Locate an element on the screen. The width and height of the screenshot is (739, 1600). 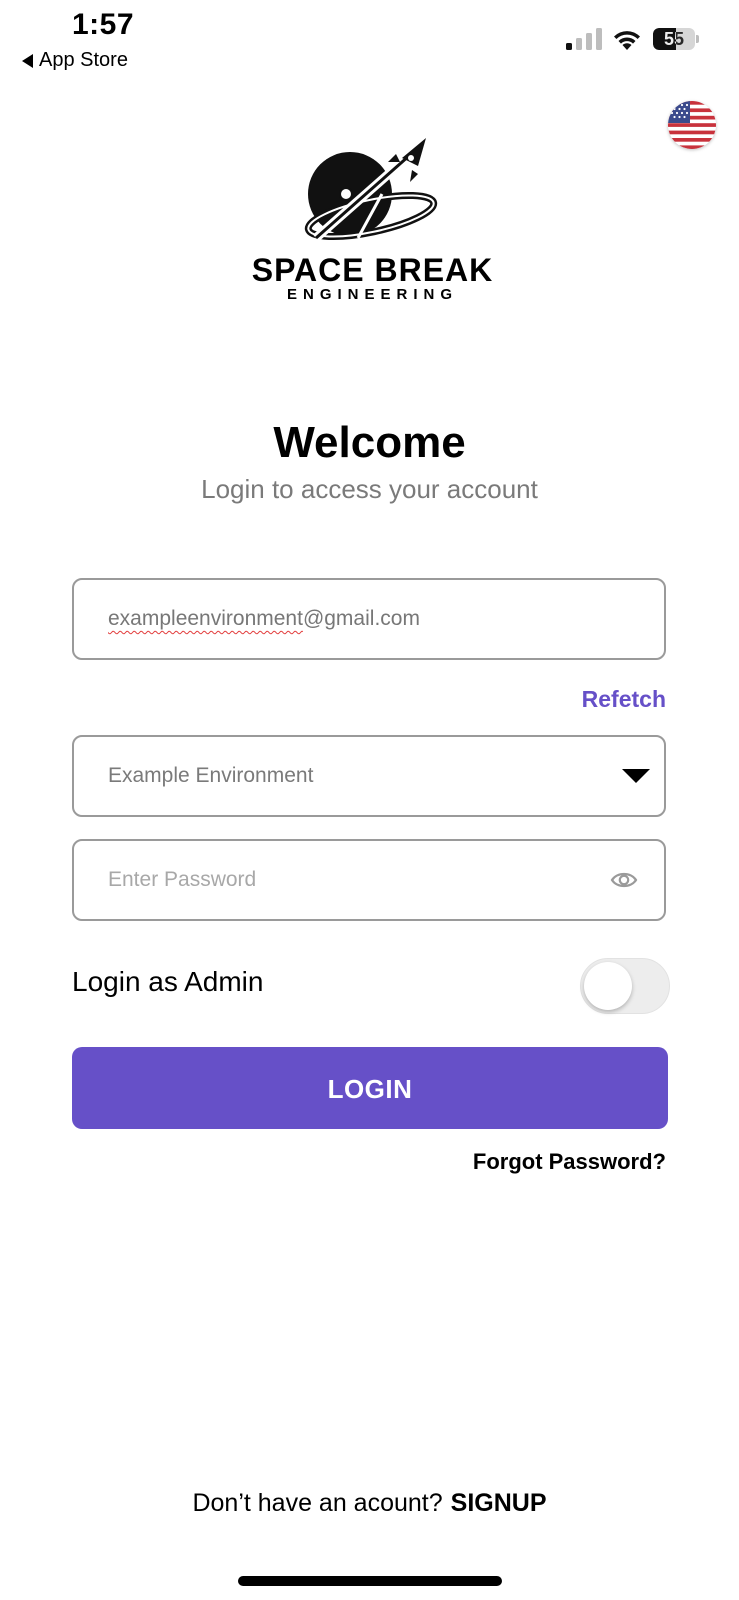
signup-row: Don’t have an acount? SIGNUP is located at coordinates (369, 1503).